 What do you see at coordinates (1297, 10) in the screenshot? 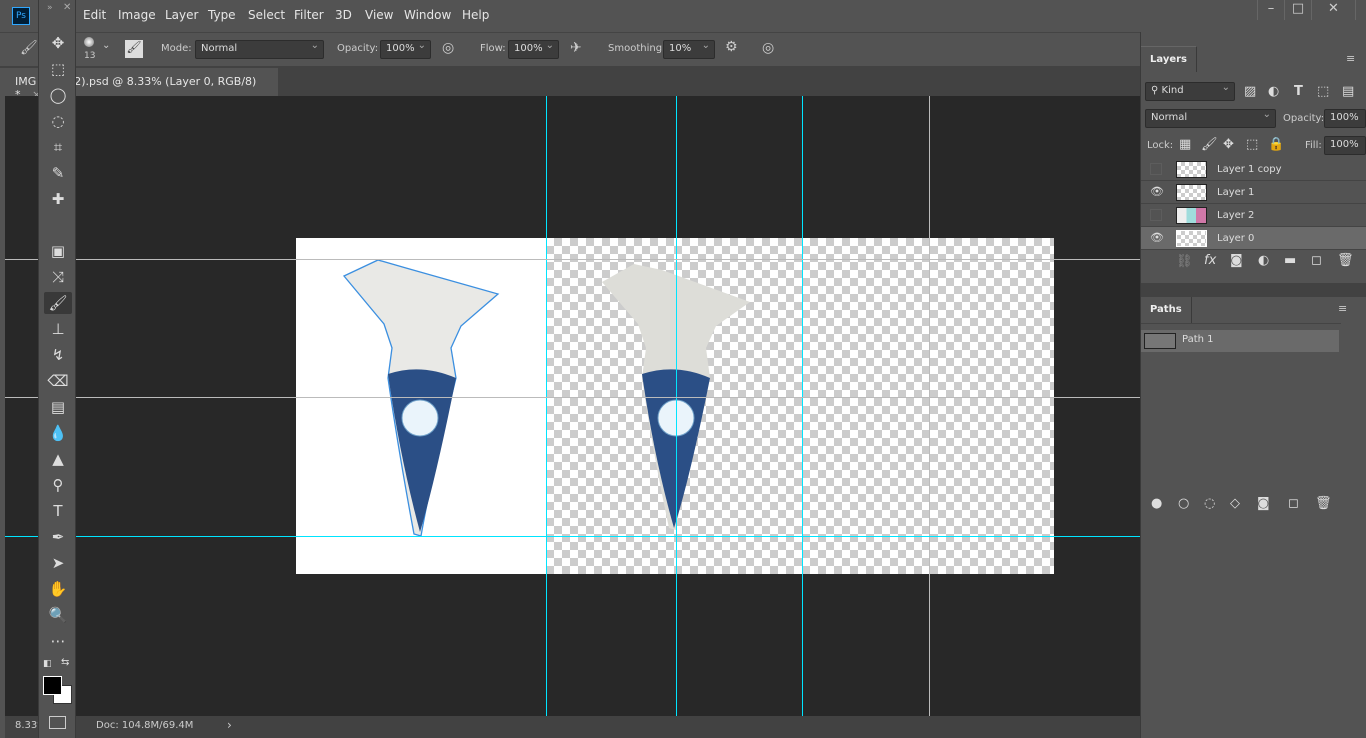
I see `maximize-button: □` at bounding box center [1297, 10].